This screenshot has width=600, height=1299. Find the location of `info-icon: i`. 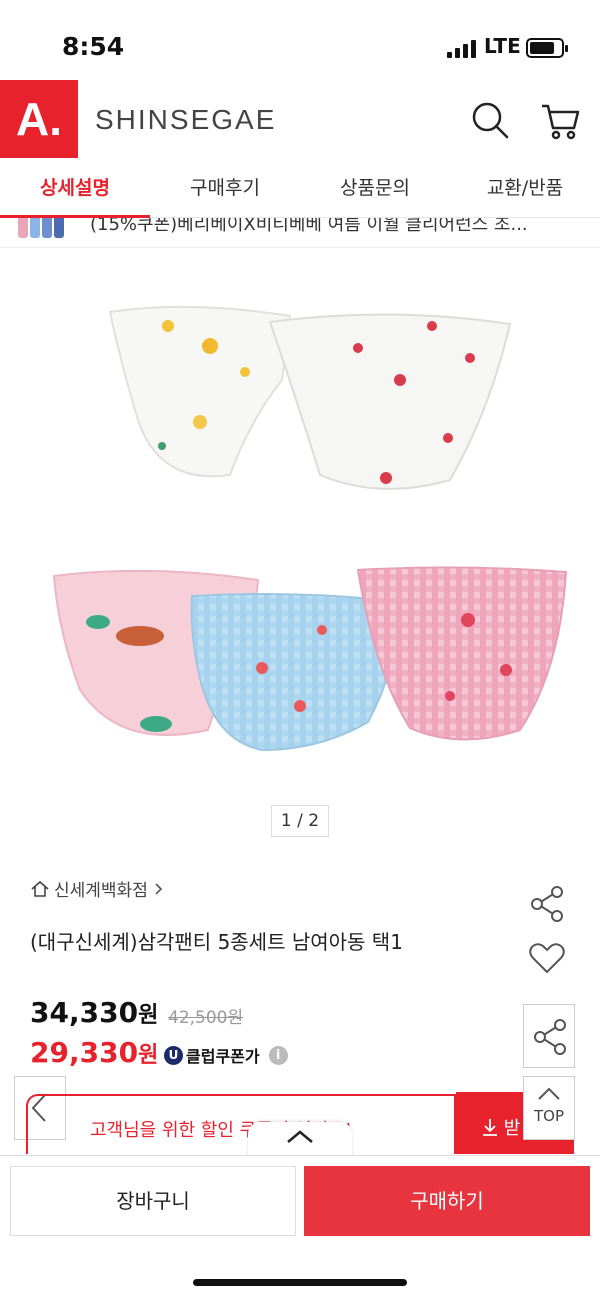

info-icon: i is located at coordinates (278, 1055).